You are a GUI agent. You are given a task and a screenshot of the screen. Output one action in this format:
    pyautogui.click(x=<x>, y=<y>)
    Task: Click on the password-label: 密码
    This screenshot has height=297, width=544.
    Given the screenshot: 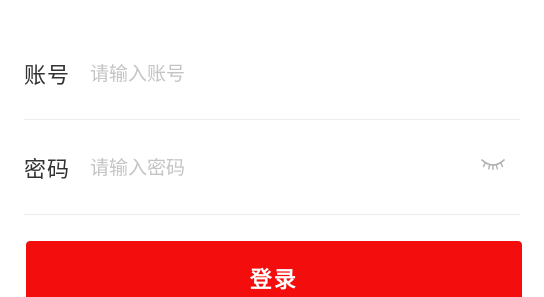 What is the action you would take?
    pyautogui.click(x=47, y=170)
    